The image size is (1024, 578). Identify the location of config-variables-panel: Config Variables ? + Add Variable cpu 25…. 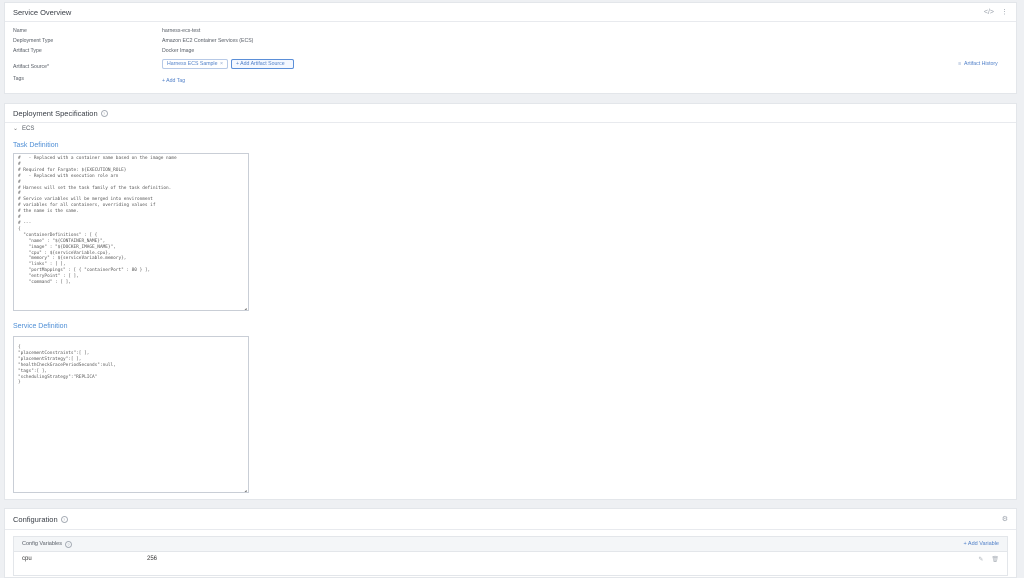
(510, 556).